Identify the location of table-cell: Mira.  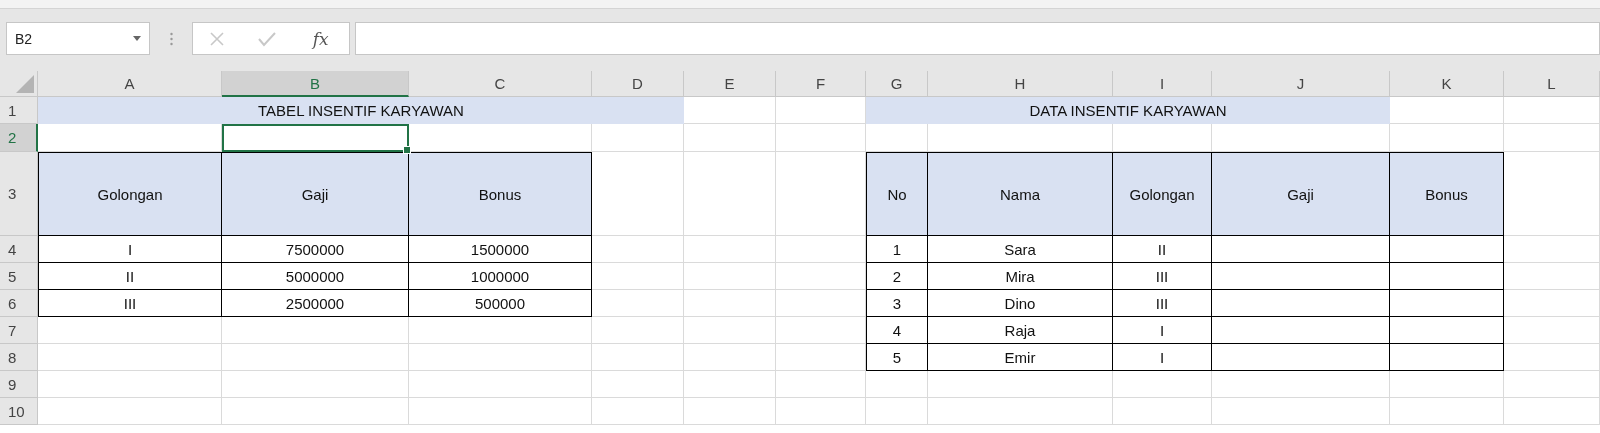
(1020, 276).